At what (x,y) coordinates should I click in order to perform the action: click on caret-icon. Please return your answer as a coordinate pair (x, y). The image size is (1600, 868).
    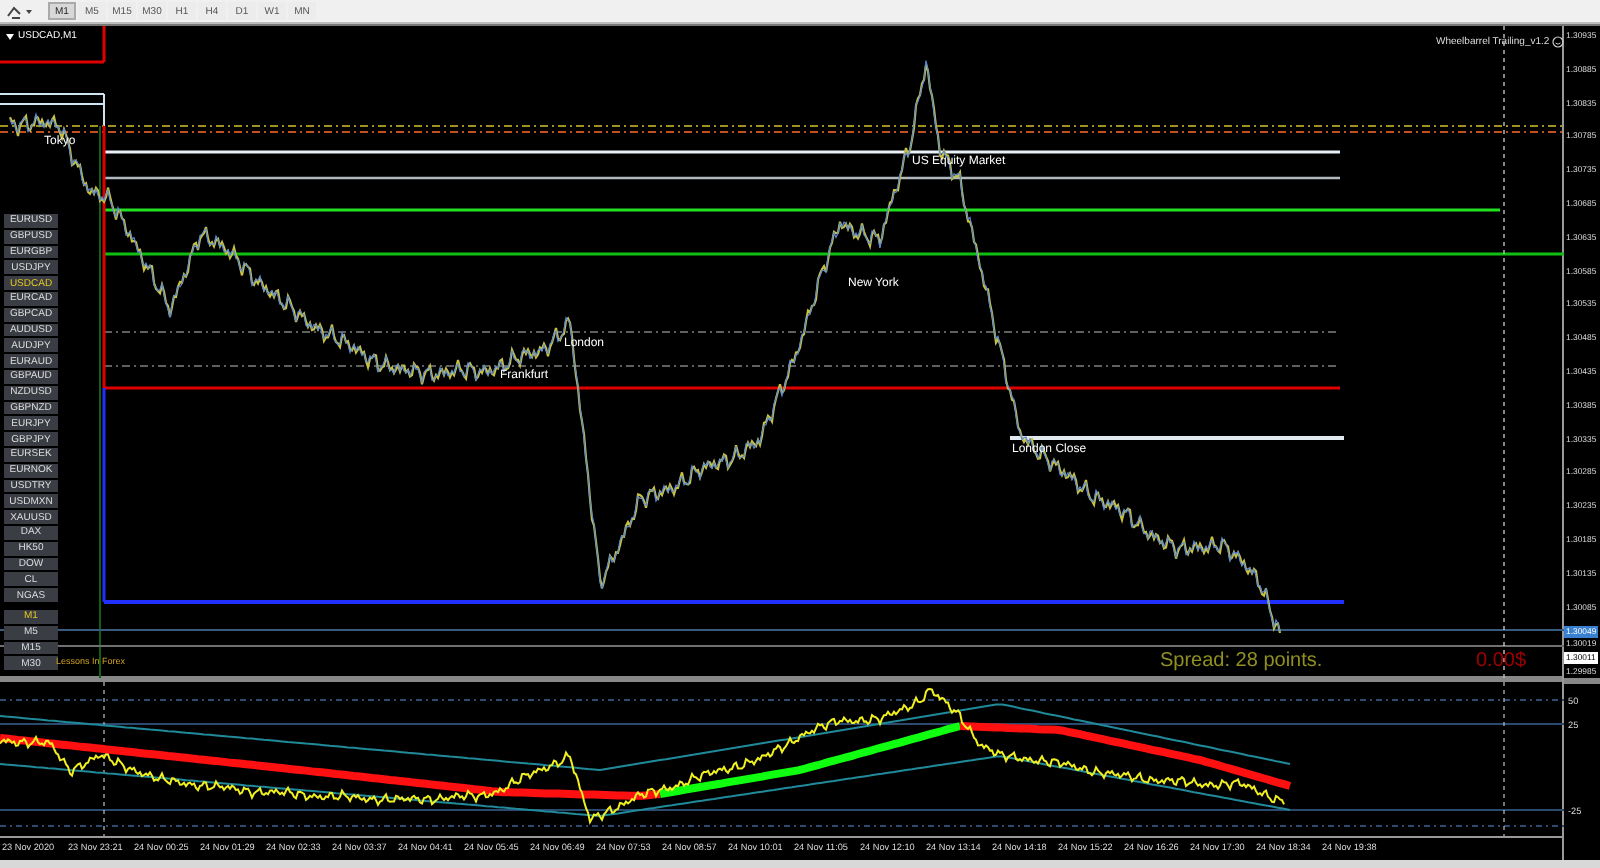
    Looking at the image, I should click on (10, 36).